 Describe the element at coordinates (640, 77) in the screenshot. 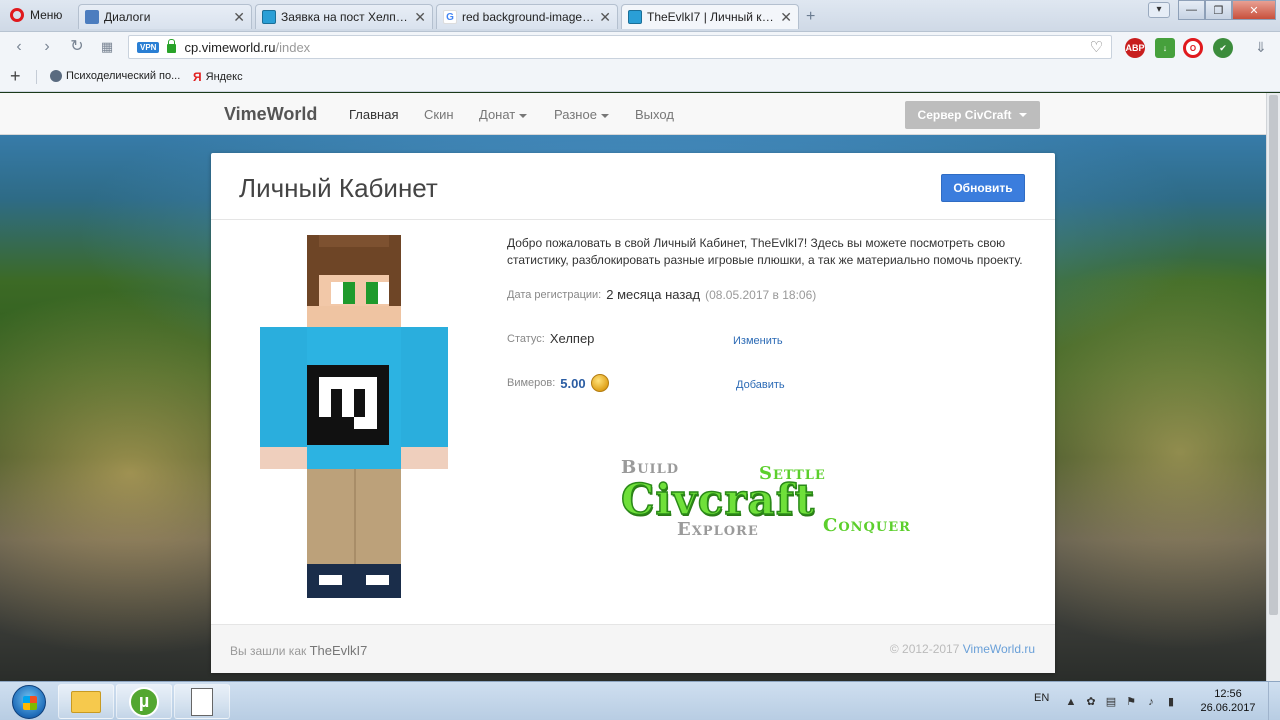

I see `bookmarks-bar: + Психоделический по... Я Яндекс` at that location.